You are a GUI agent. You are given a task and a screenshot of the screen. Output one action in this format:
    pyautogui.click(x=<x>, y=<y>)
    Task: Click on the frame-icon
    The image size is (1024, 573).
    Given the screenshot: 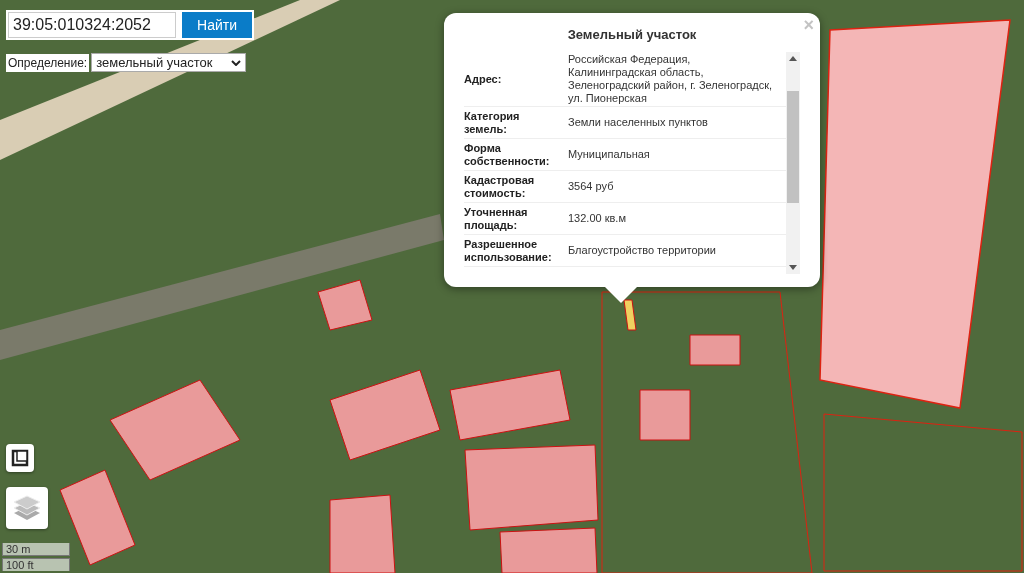 What is the action you would take?
    pyautogui.click(x=20, y=458)
    